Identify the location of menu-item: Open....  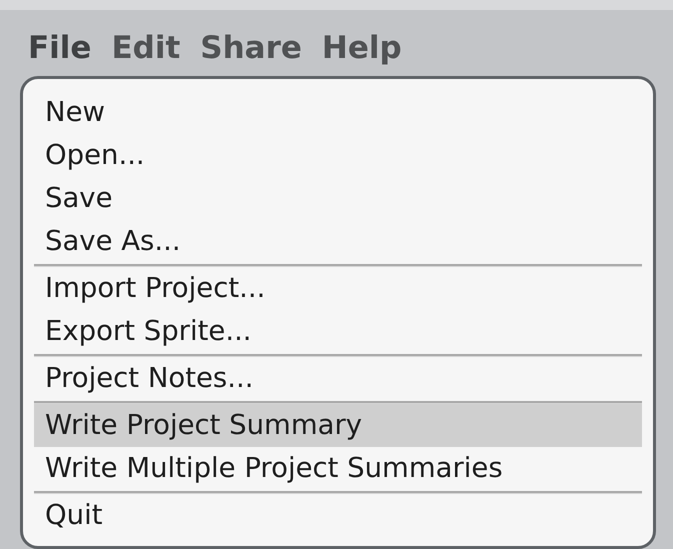
(338, 155).